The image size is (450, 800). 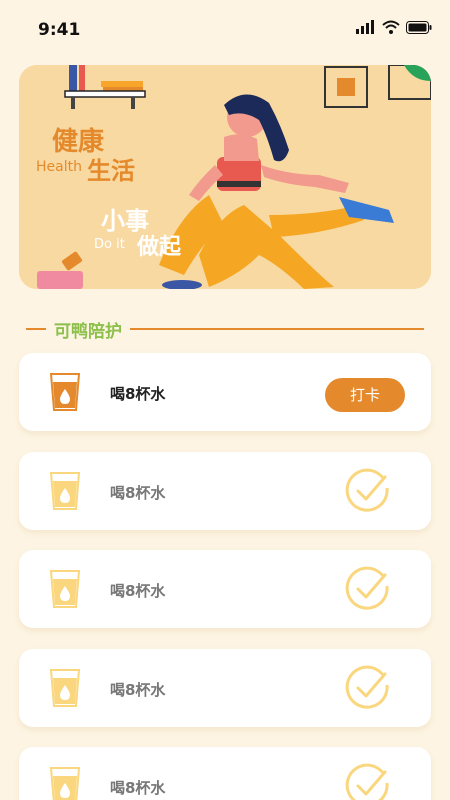 What do you see at coordinates (277, 329) in the screenshot?
I see `divider-right` at bounding box center [277, 329].